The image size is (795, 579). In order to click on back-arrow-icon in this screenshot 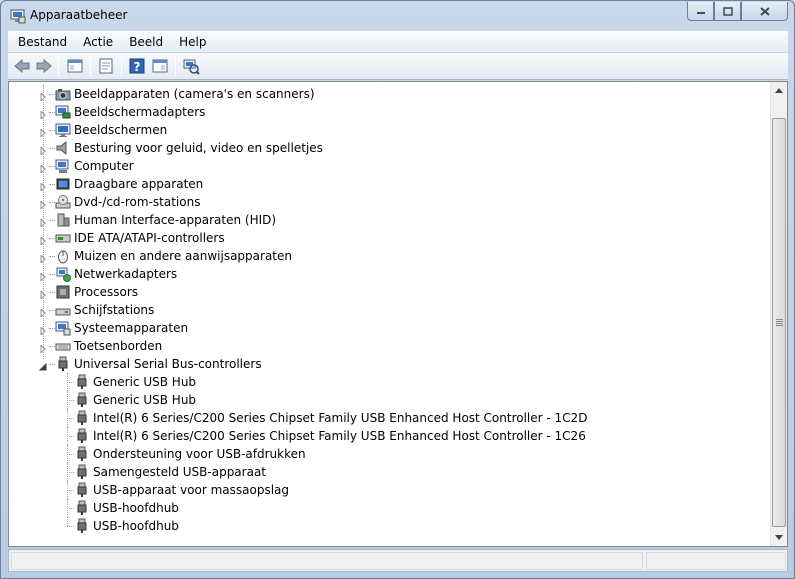, I will do `click(22, 66)`.